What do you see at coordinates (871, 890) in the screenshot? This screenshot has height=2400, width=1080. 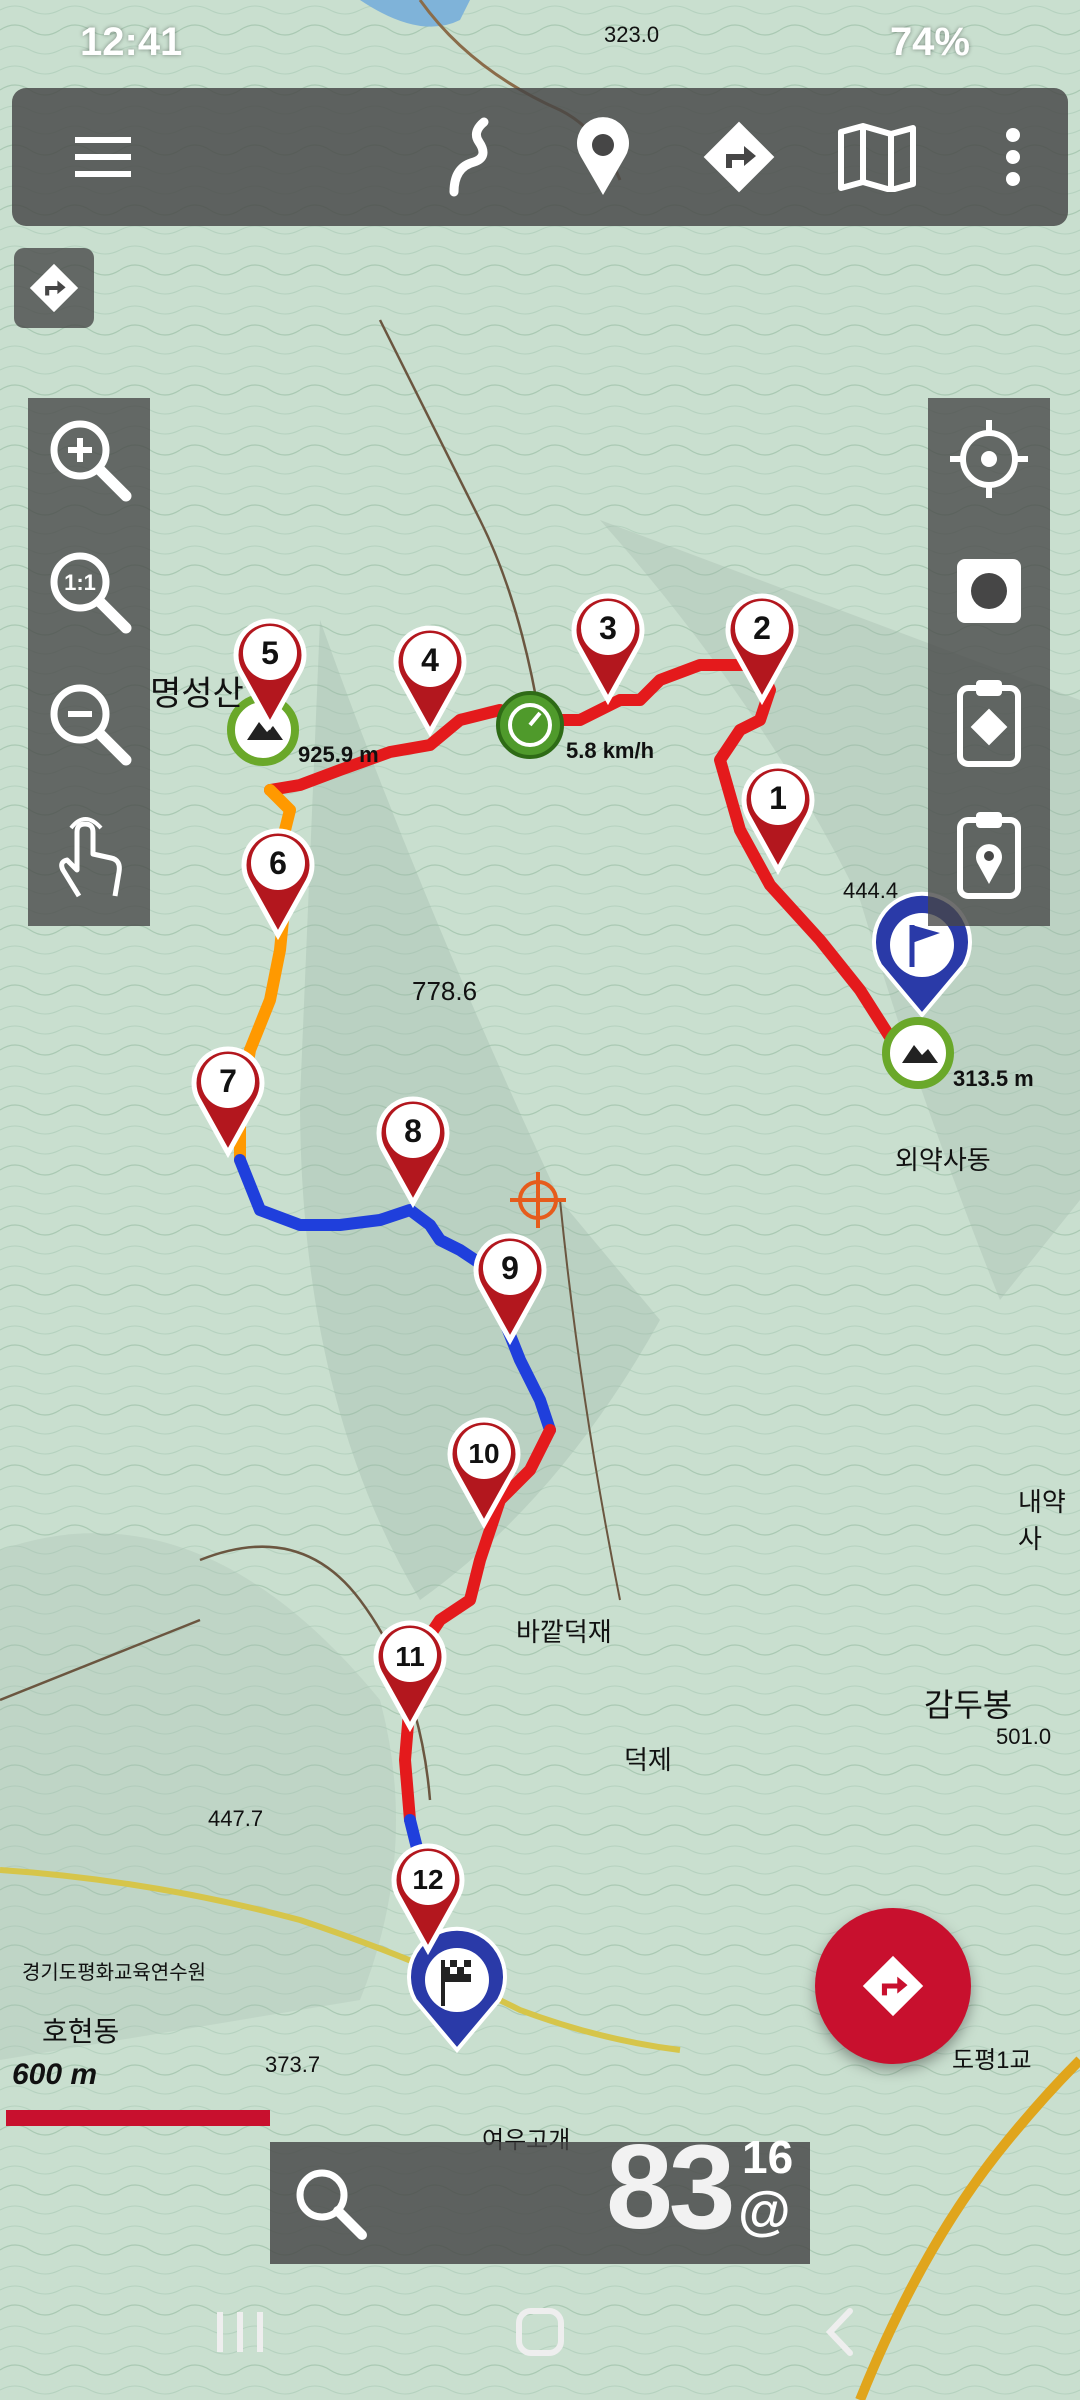 I see `map-label-444: 444.4` at bounding box center [871, 890].